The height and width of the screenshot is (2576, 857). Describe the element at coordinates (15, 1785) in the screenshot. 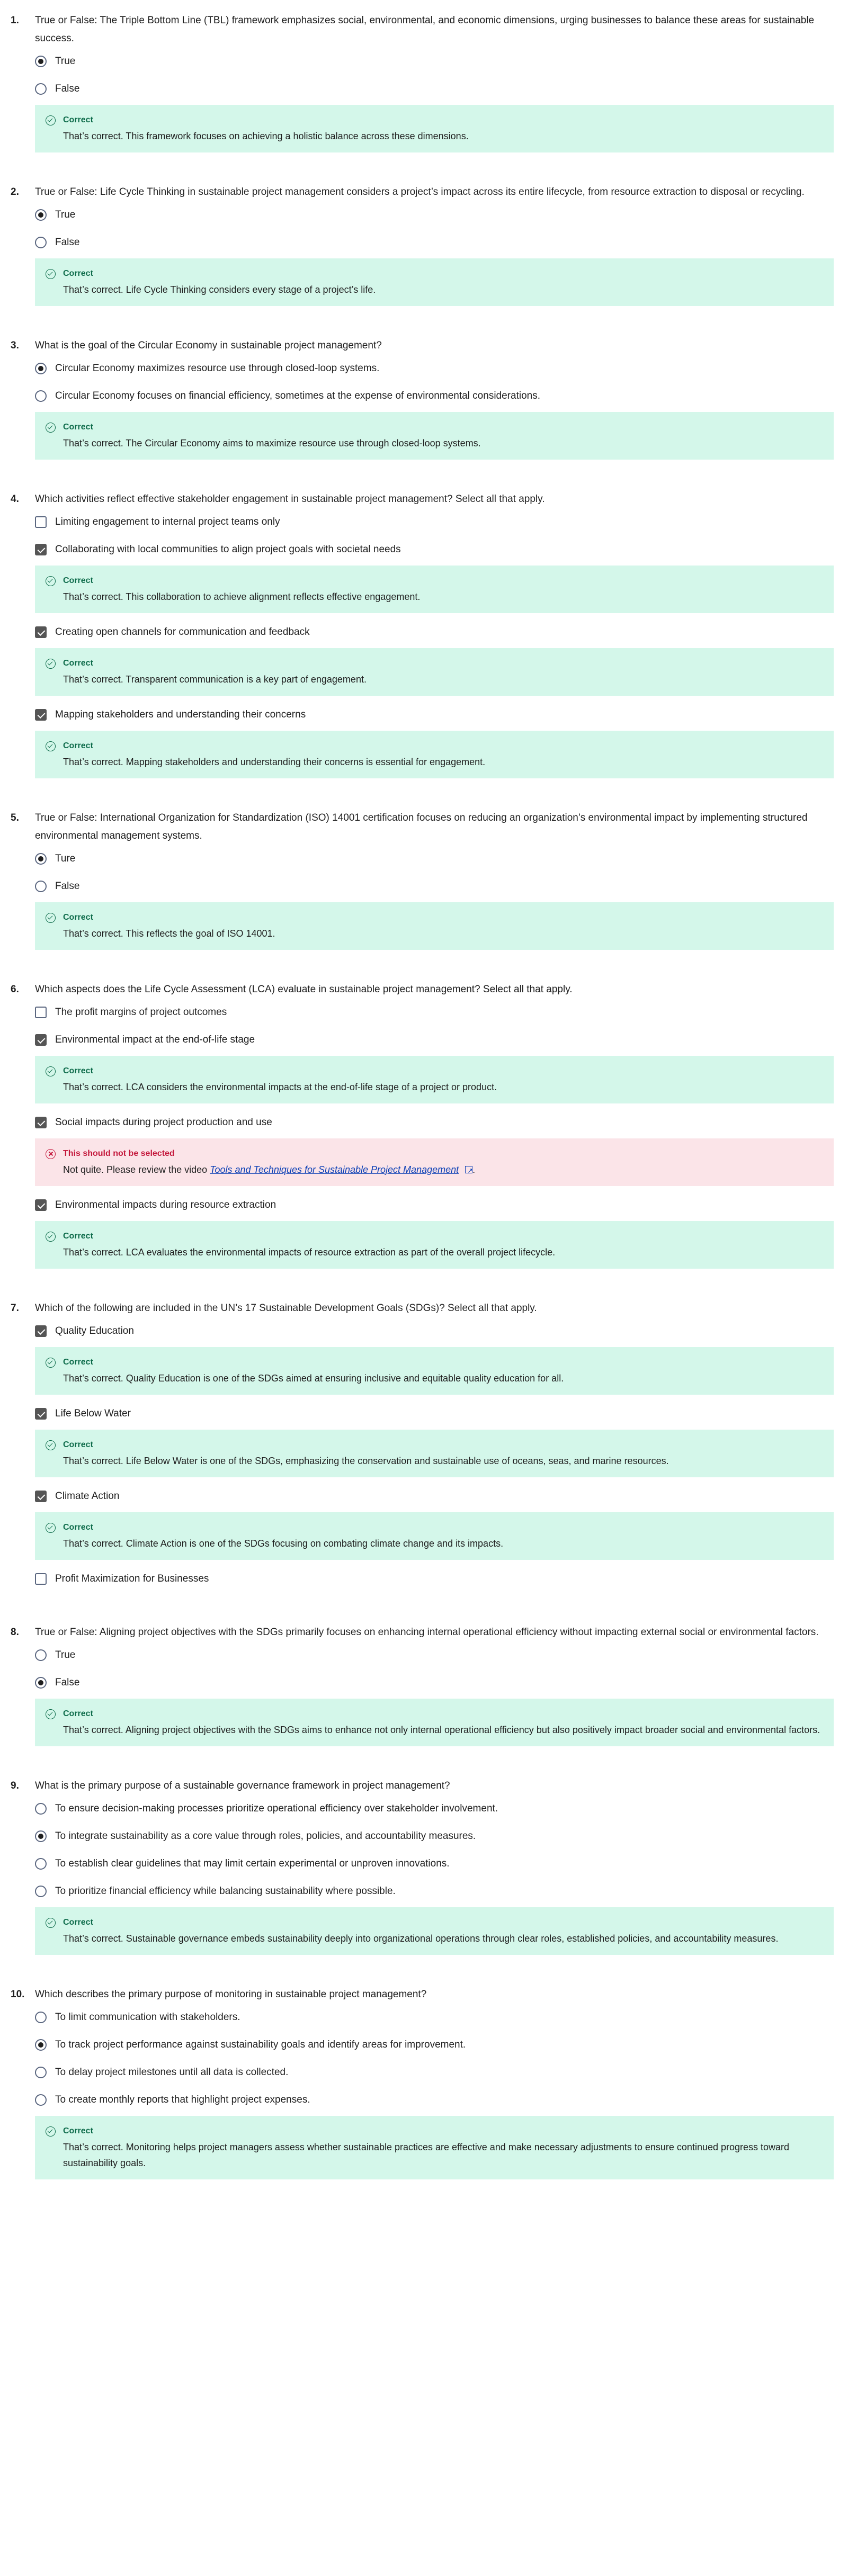

I see `question-number: 9.` at that location.